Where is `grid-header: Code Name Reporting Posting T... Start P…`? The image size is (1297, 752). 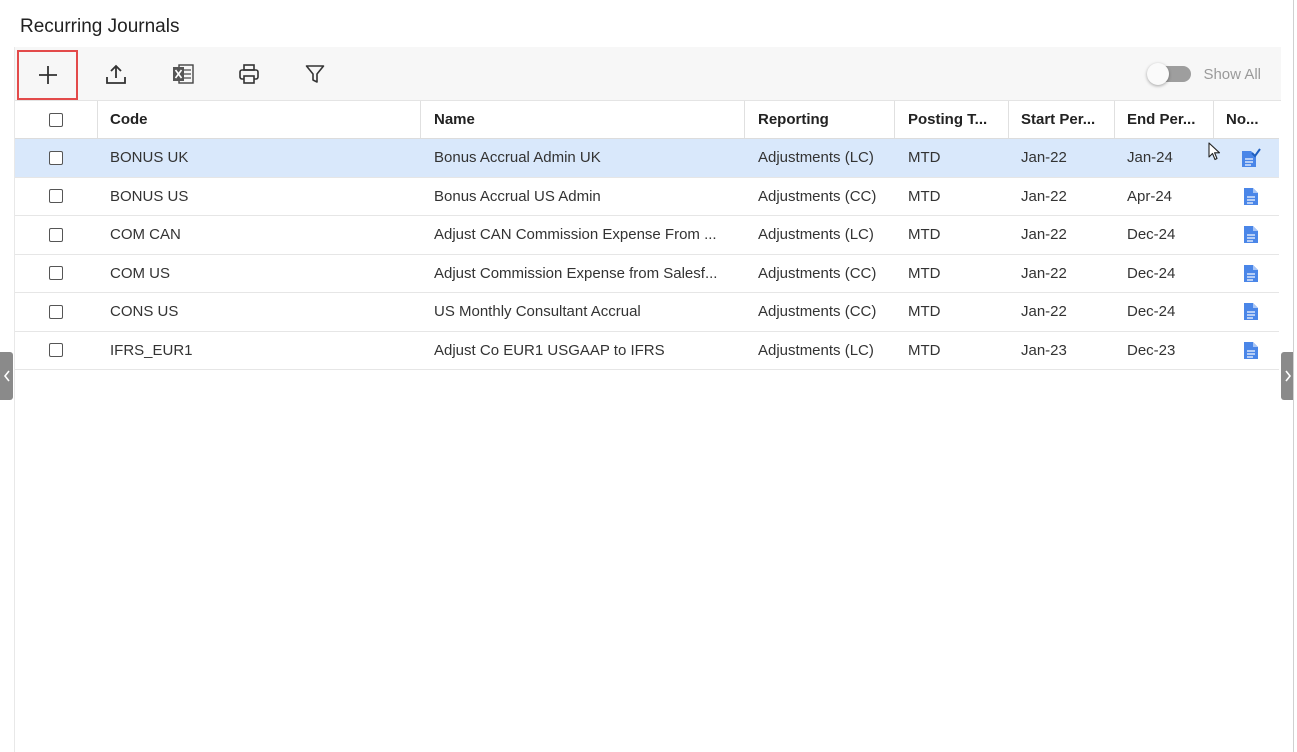
grid-header: Code Name Reporting Posting T... Start P… is located at coordinates (647, 120).